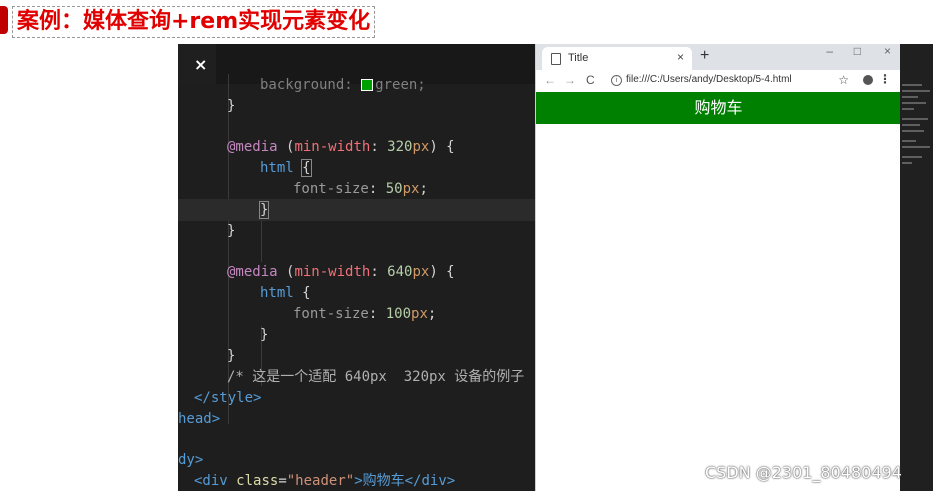  Describe the element at coordinates (364, 398) in the screenshot. I see `code-line: </style>` at that location.